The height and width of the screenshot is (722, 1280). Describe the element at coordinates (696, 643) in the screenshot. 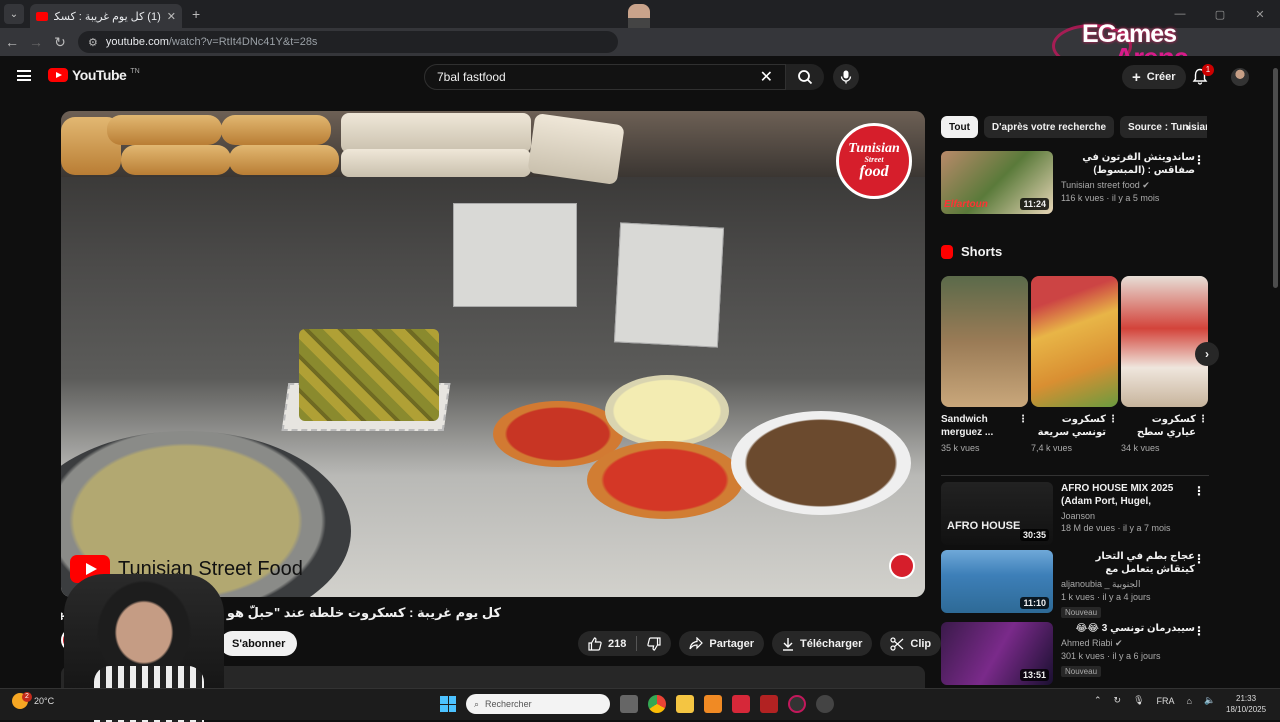

I see `share-icon` at that location.